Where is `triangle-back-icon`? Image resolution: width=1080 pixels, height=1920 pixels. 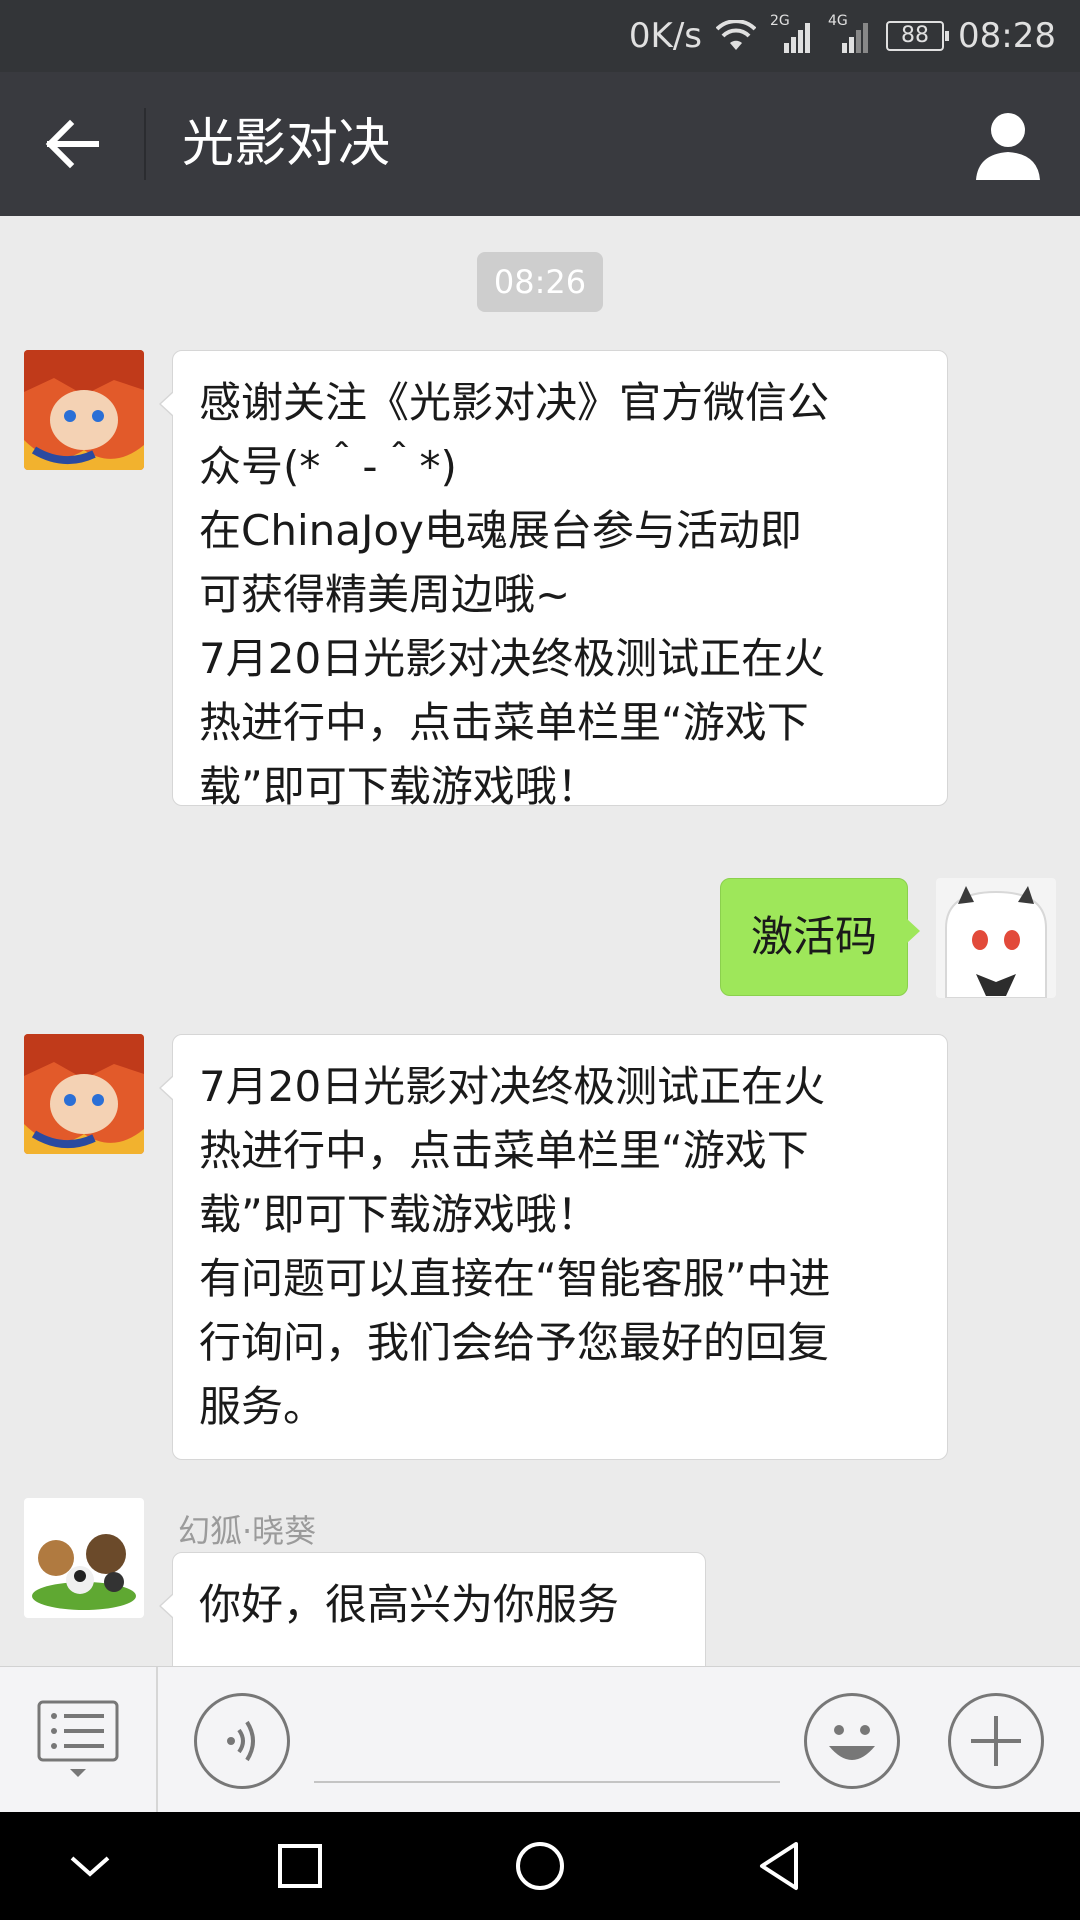 triangle-back-icon is located at coordinates (779, 1866).